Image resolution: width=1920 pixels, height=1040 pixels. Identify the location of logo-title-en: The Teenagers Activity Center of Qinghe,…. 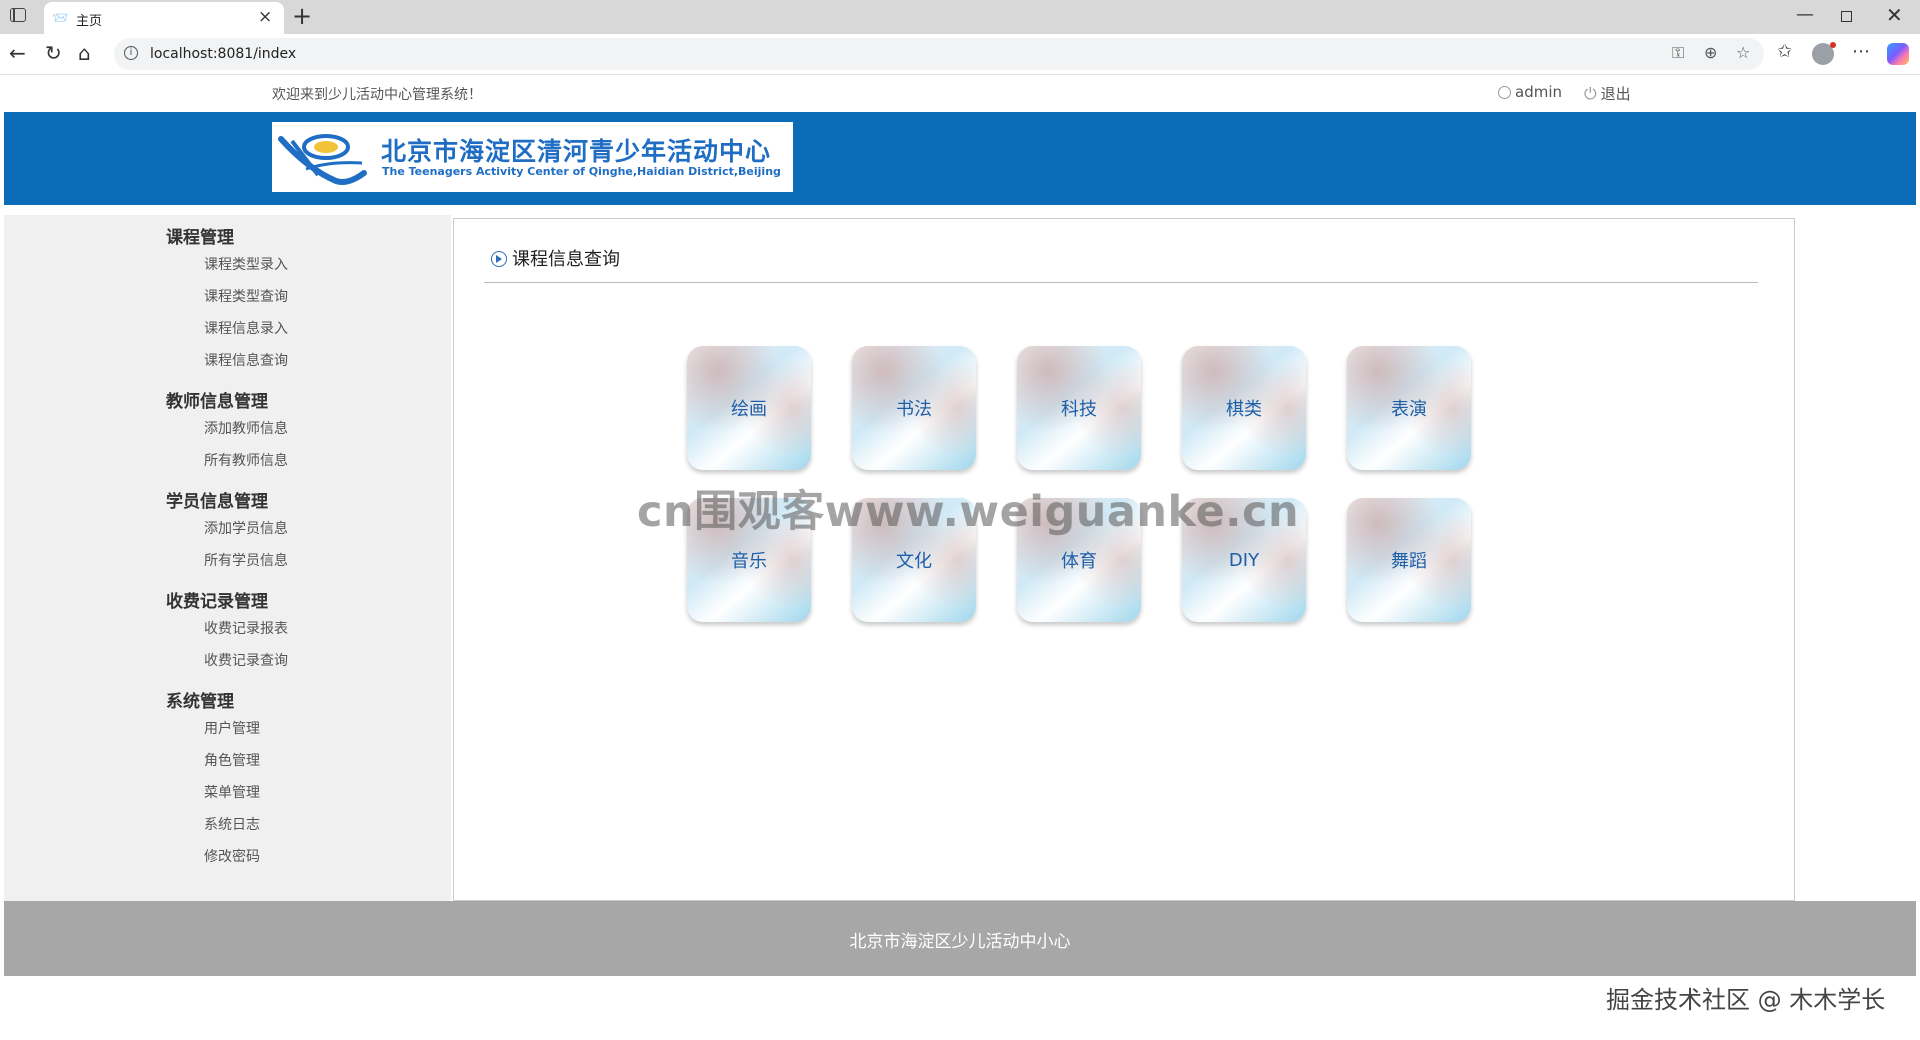
(581, 171).